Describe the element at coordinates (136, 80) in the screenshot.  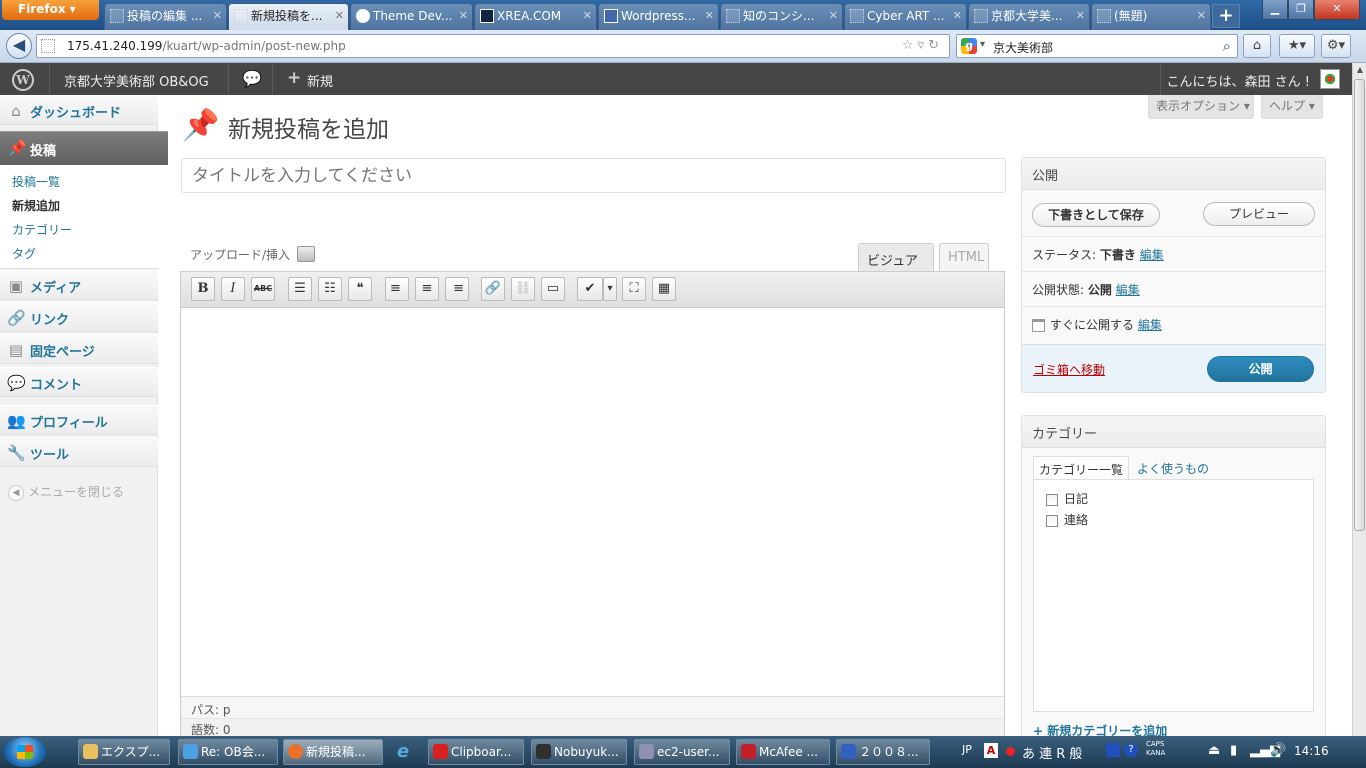
I see `site-name-link: 京都大学美術部 OB&OG` at that location.